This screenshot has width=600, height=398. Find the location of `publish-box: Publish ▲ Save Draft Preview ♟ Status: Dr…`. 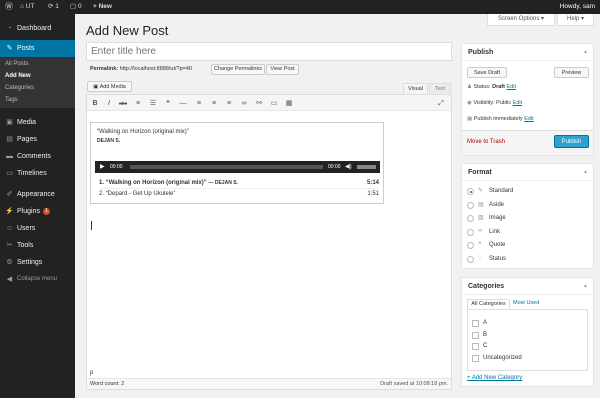

publish-box: Publish ▲ Save Draft Preview ♟ Status: Dr… is located at coordinates (527, 99).